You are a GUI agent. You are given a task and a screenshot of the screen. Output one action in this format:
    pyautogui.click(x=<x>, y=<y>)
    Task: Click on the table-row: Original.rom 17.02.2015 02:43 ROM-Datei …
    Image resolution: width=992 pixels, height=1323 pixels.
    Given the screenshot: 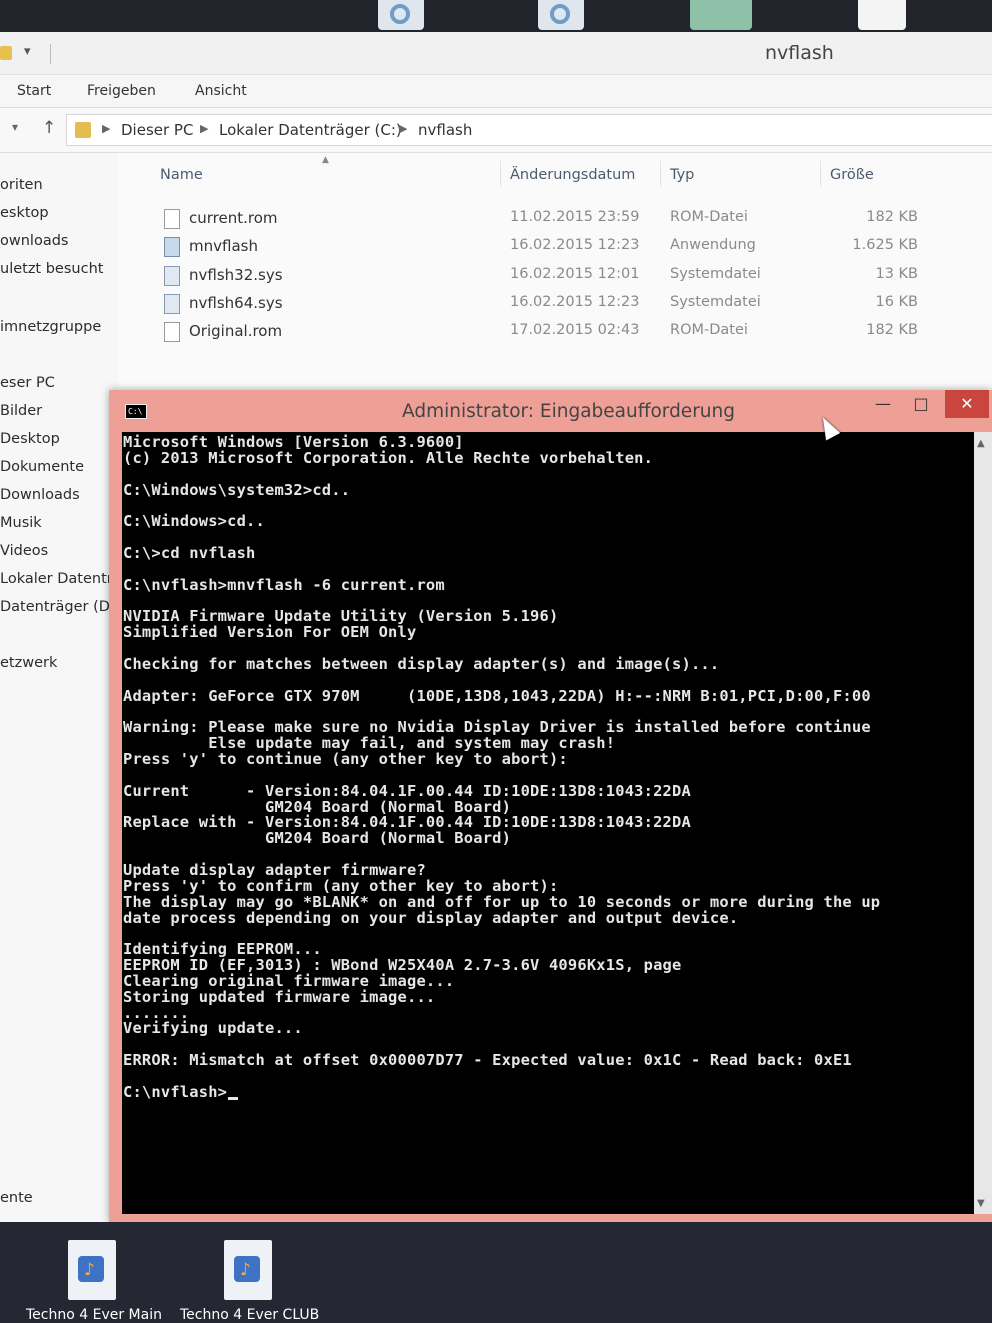 What is the action you would take?
    pyautogui.click(x=555, y=332)
    